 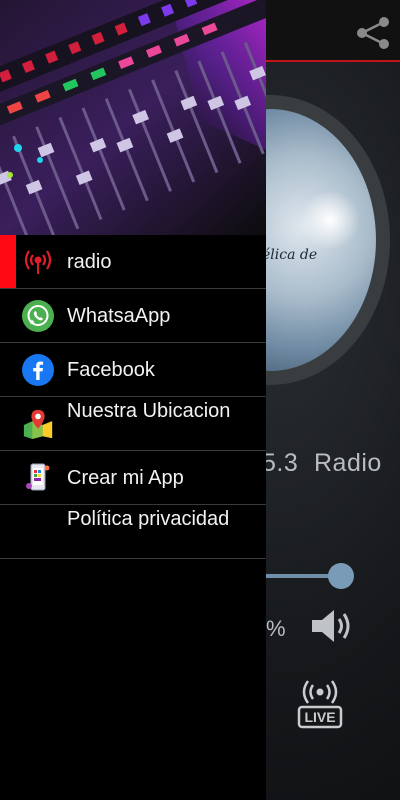 I want to click on station-name: Radio, so click(x=348, y=463).